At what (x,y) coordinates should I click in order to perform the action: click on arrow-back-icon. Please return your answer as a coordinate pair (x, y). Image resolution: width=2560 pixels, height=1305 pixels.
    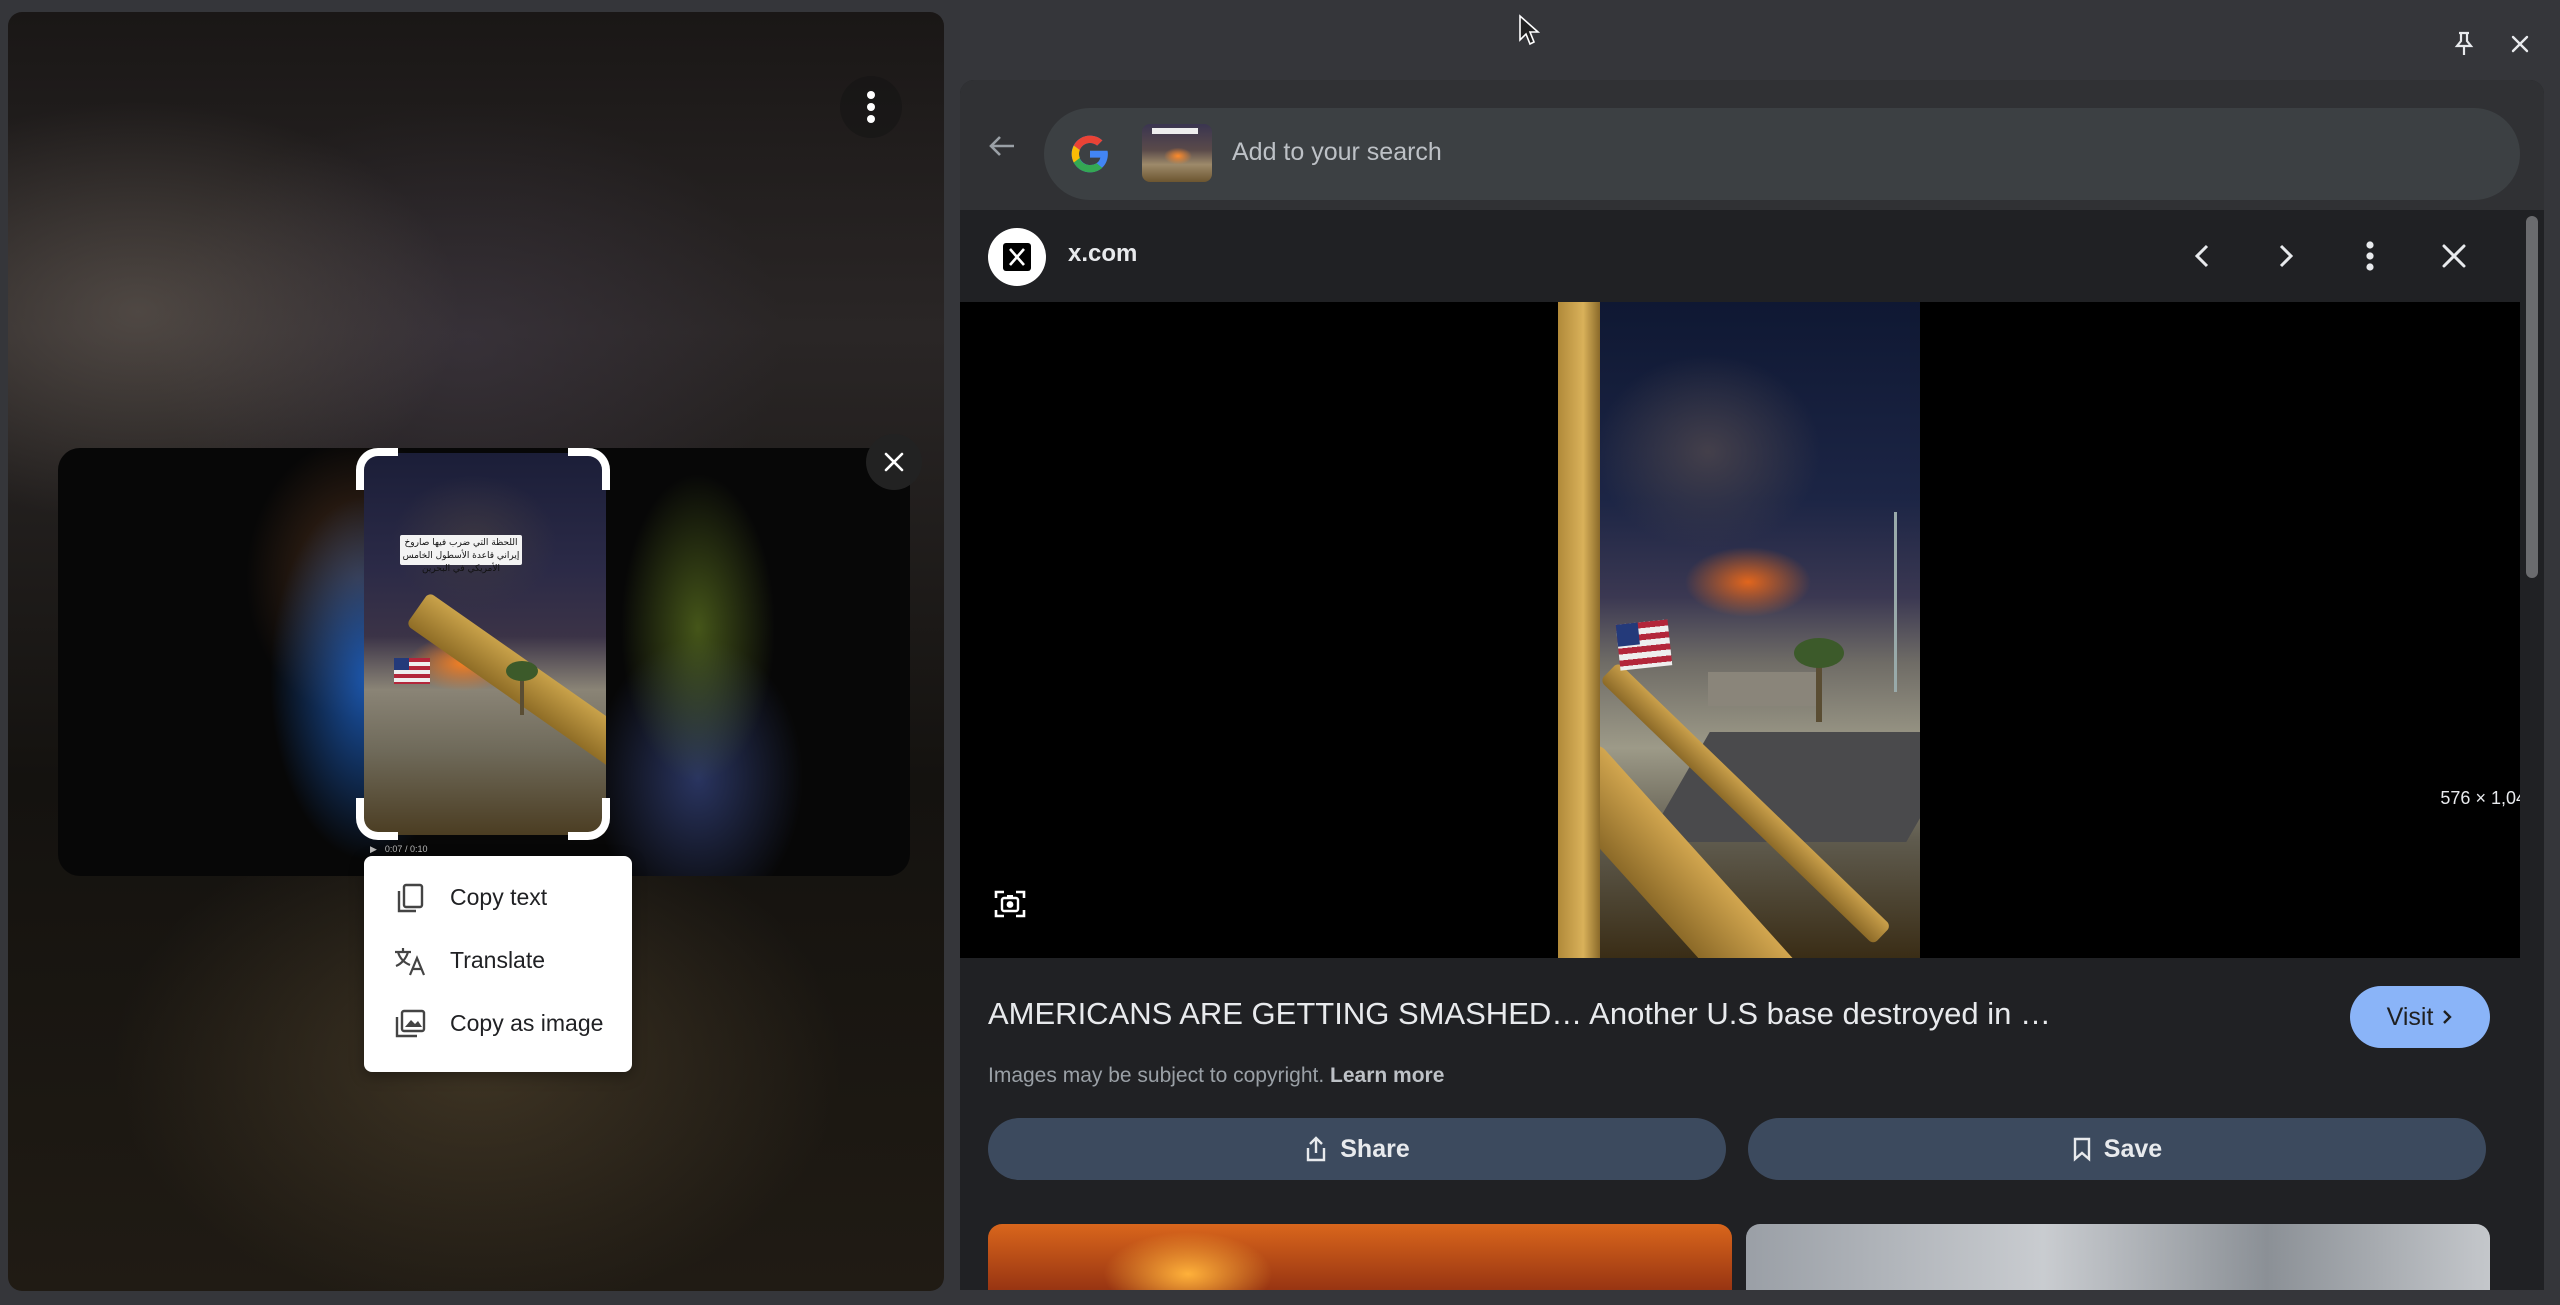
    Looking at the image, I should click on (1001, 146).